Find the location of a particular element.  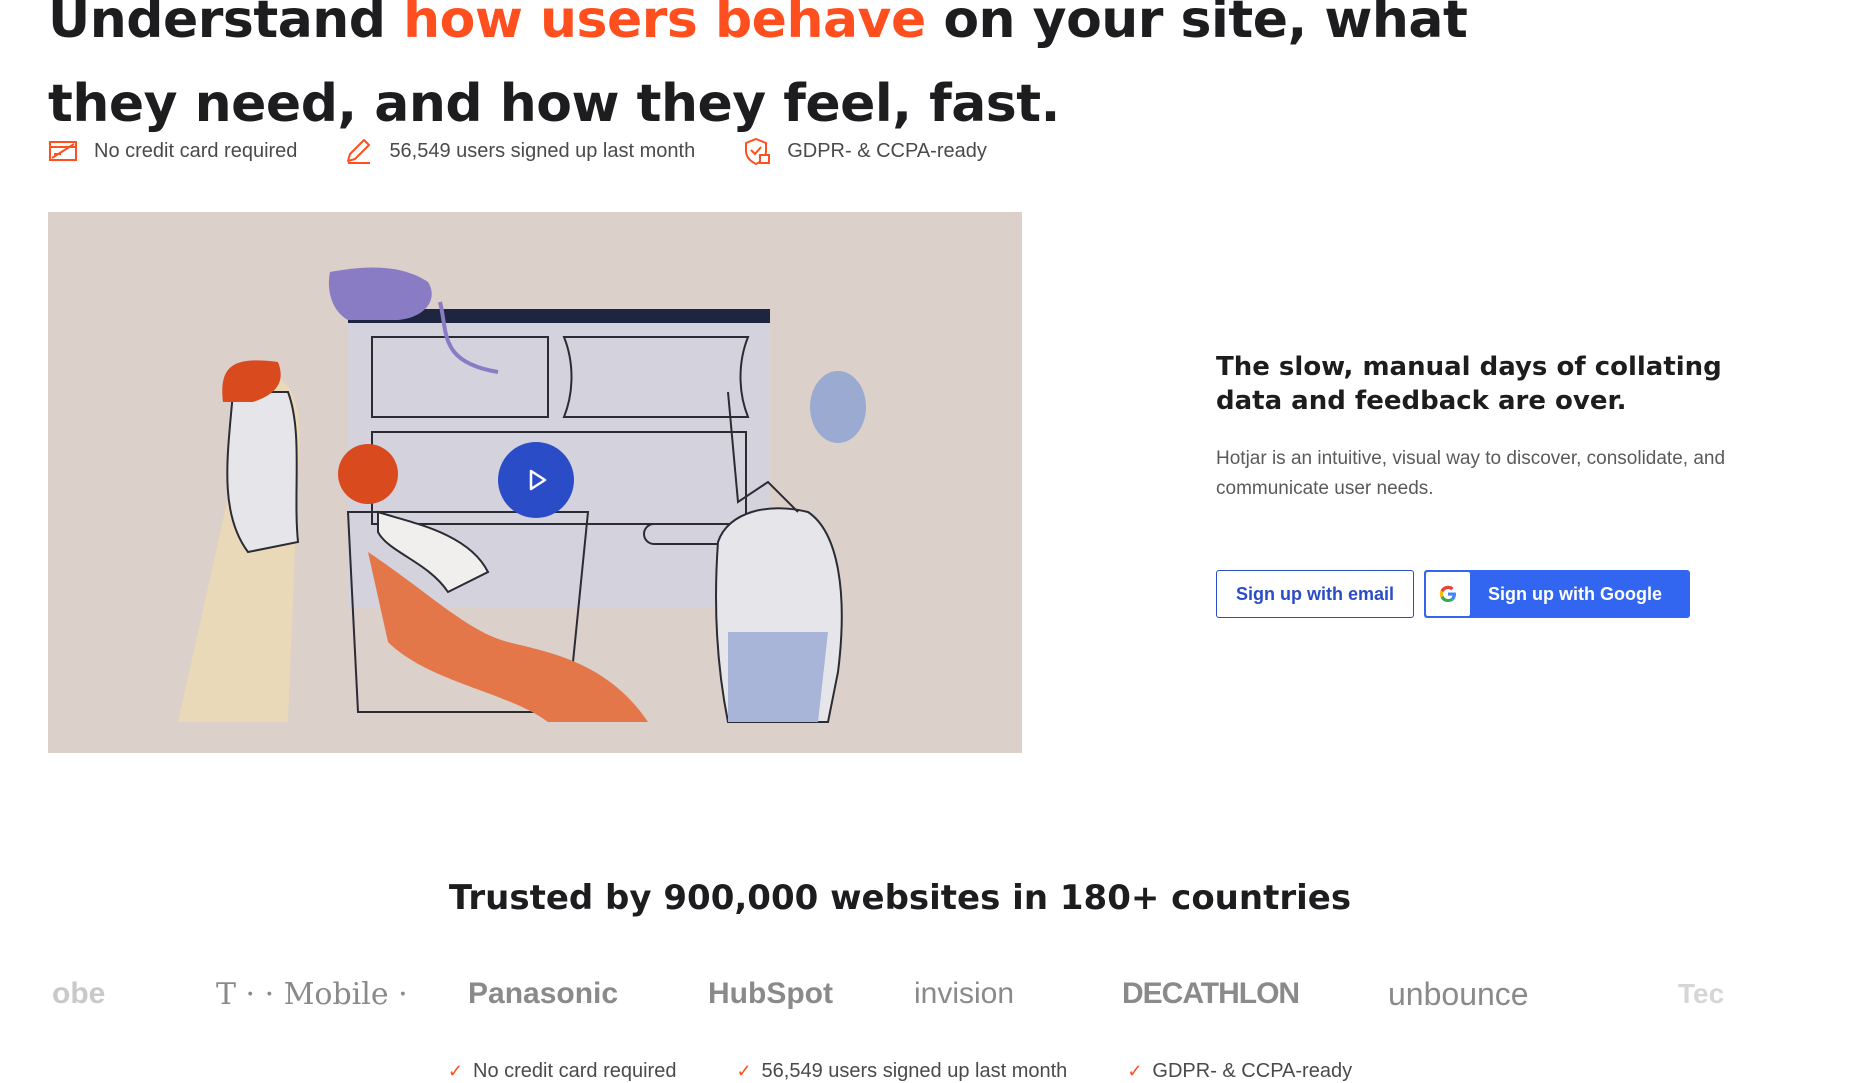

signup-buttons: Sign up with email Sign up with Google is located at coordinates (1496, 594).